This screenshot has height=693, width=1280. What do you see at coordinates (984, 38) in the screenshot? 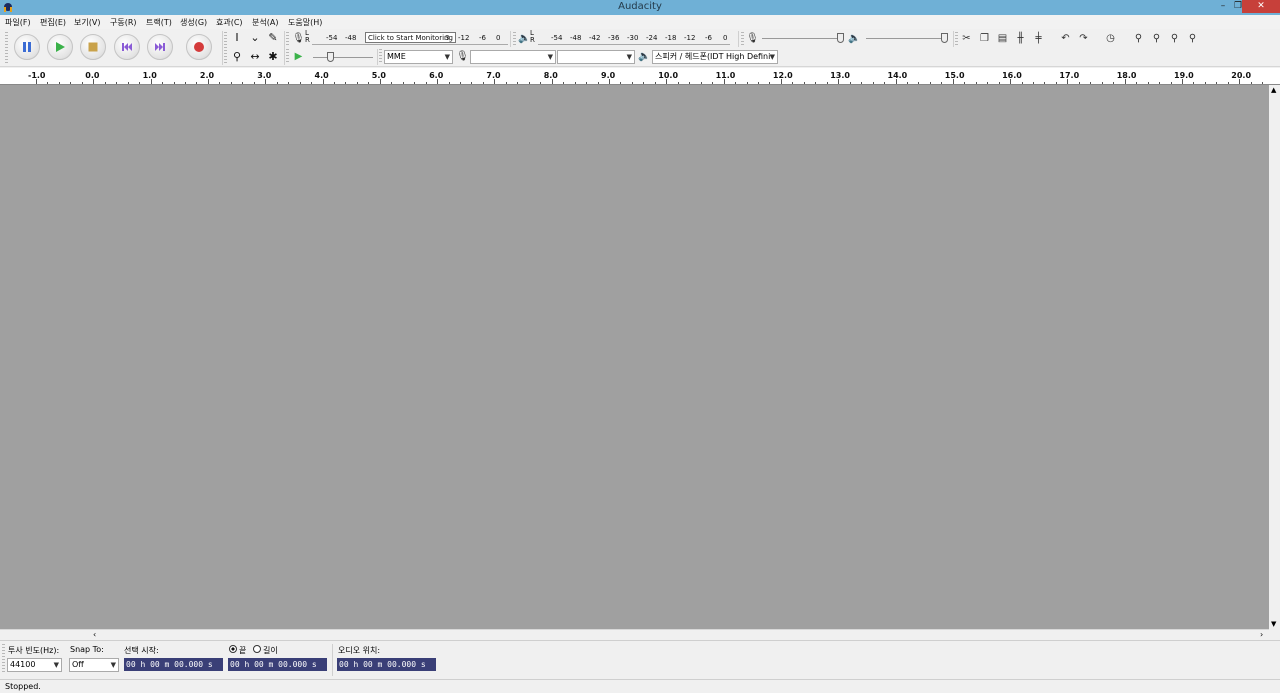
I see `copy-icon: ❐` at bounding box center [984, 38].